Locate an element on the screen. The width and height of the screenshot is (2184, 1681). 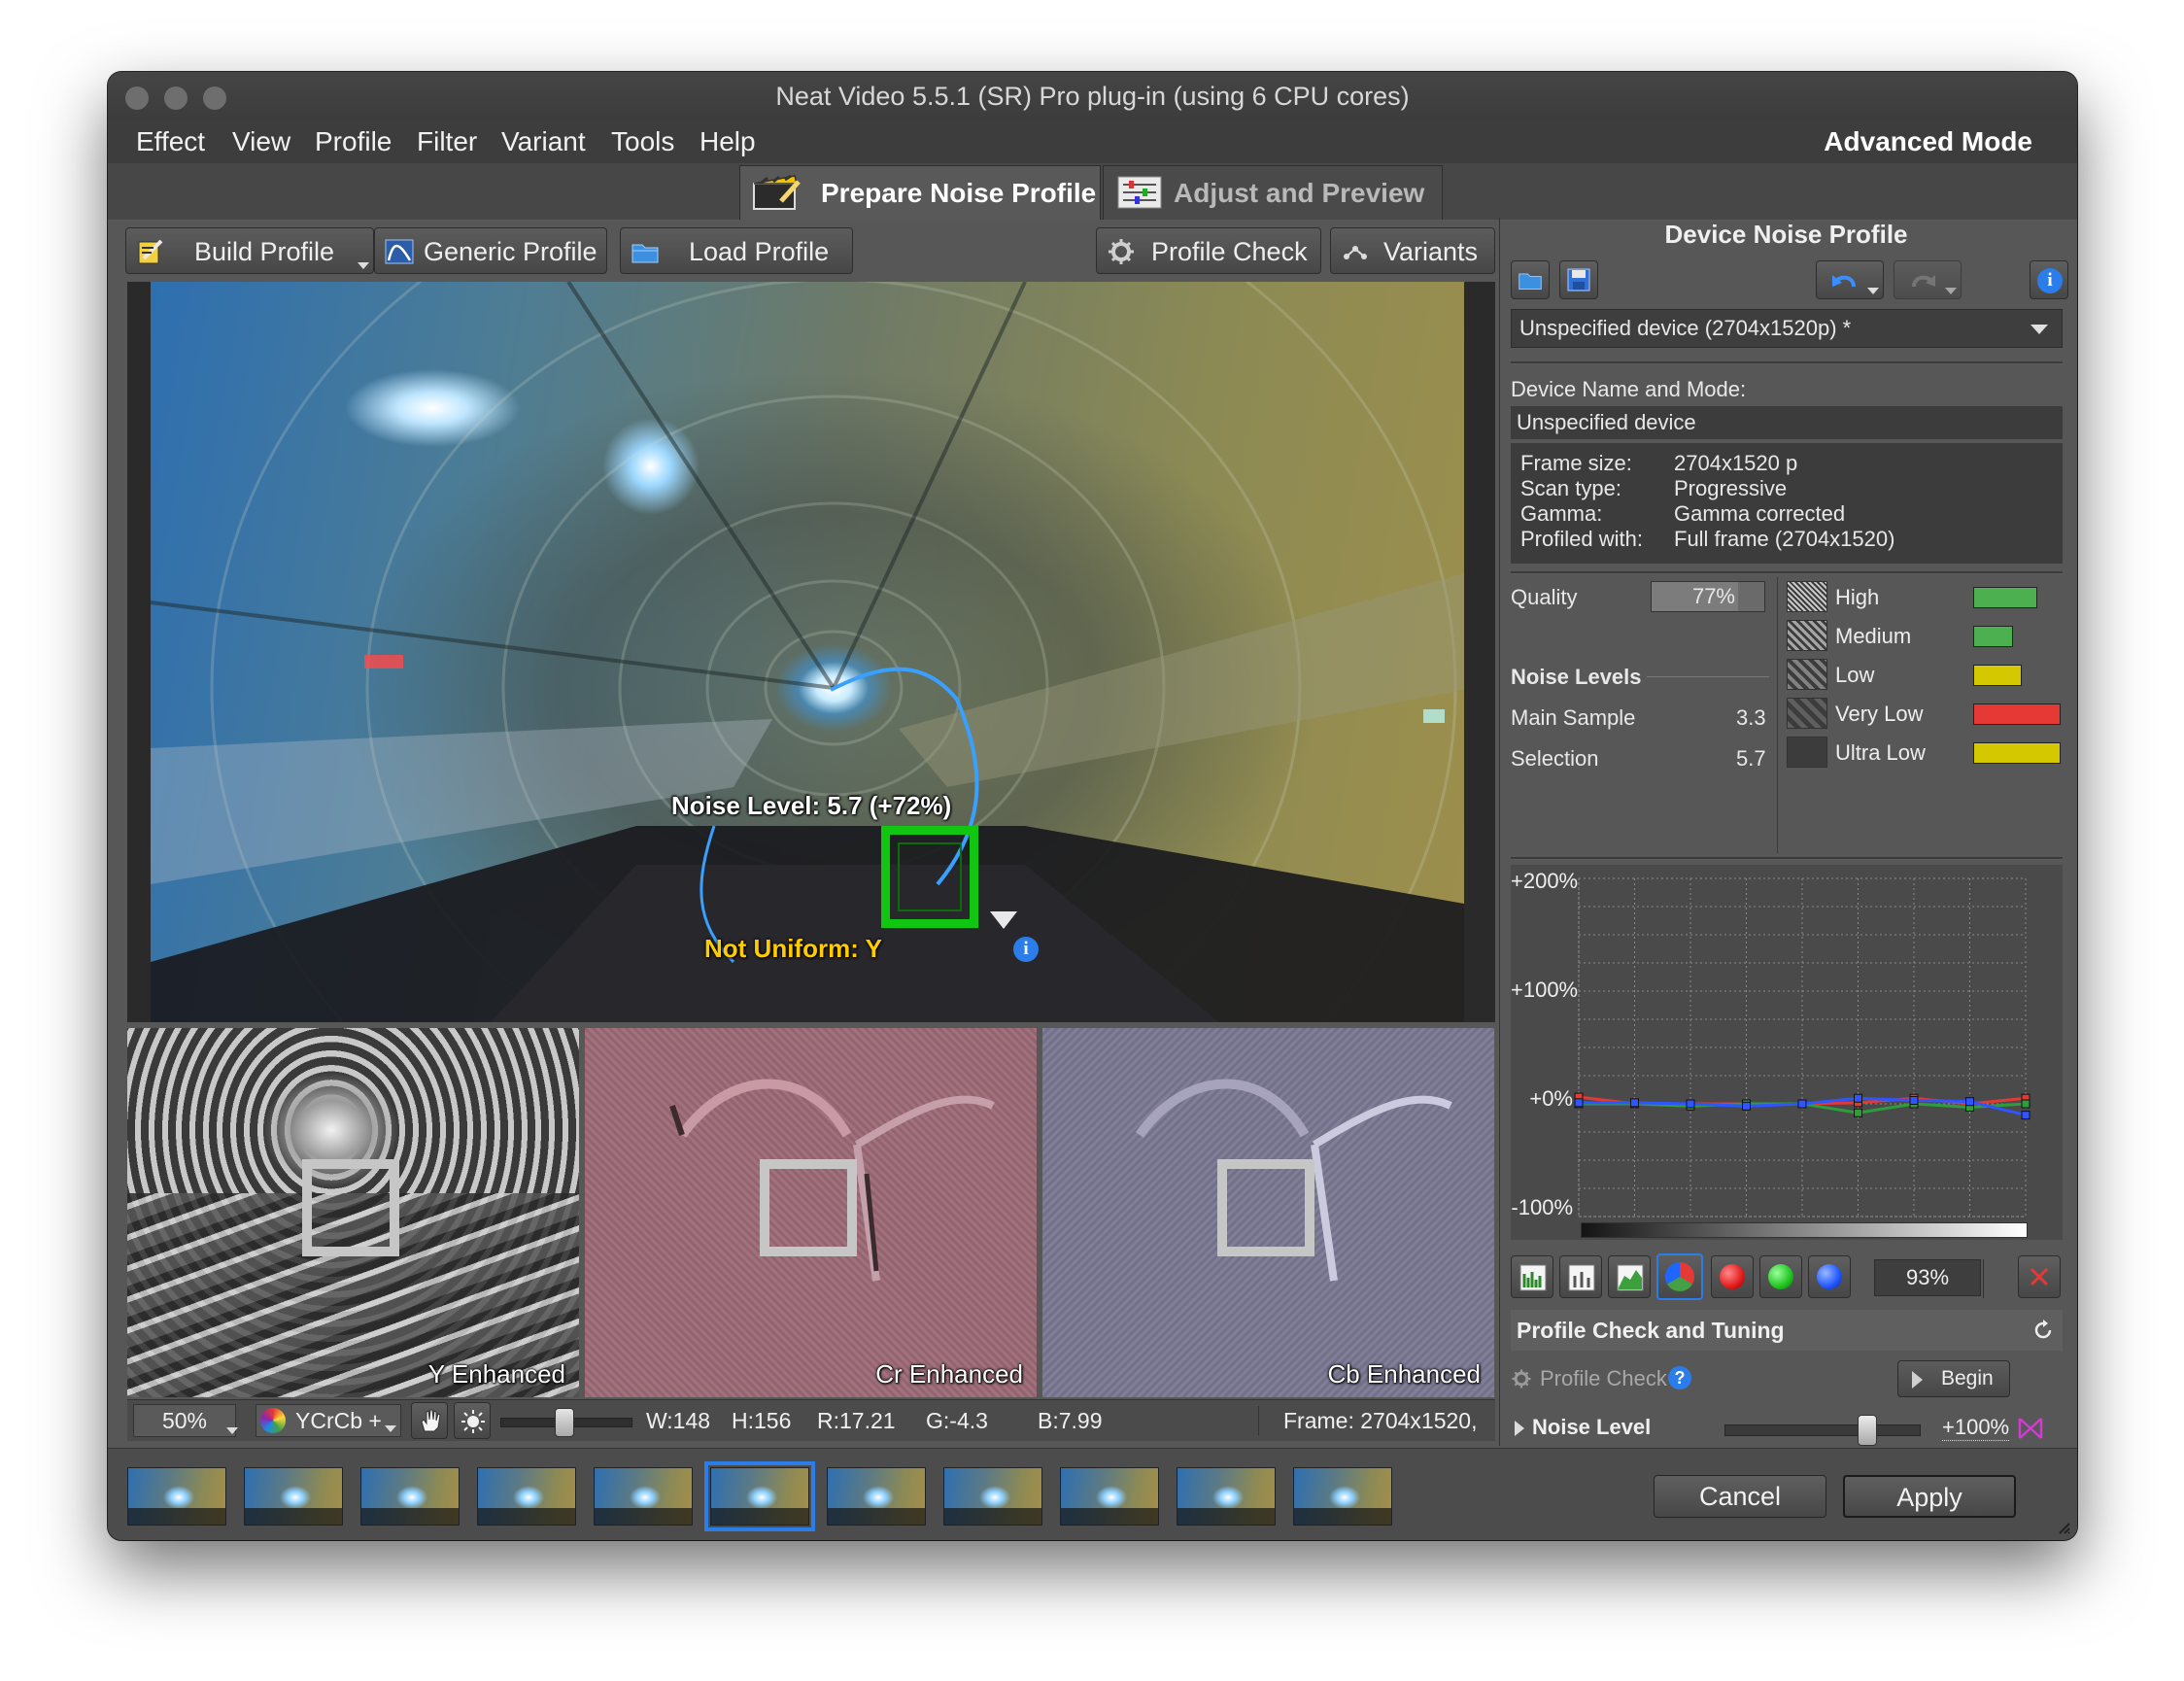
profile-check-button: Profile Check is located at coordinates (1208, 250).